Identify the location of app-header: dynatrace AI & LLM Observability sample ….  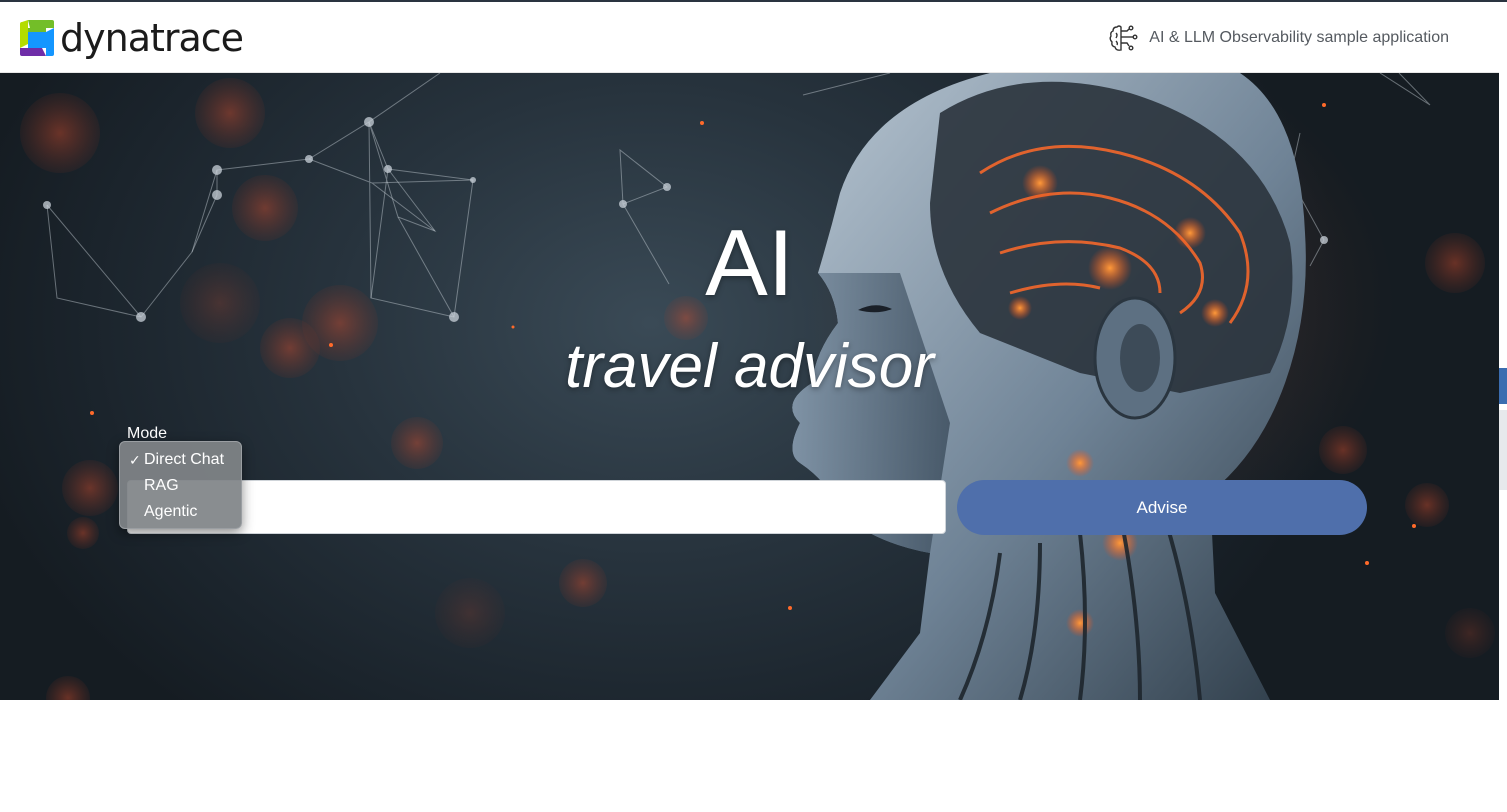
(749, 37).